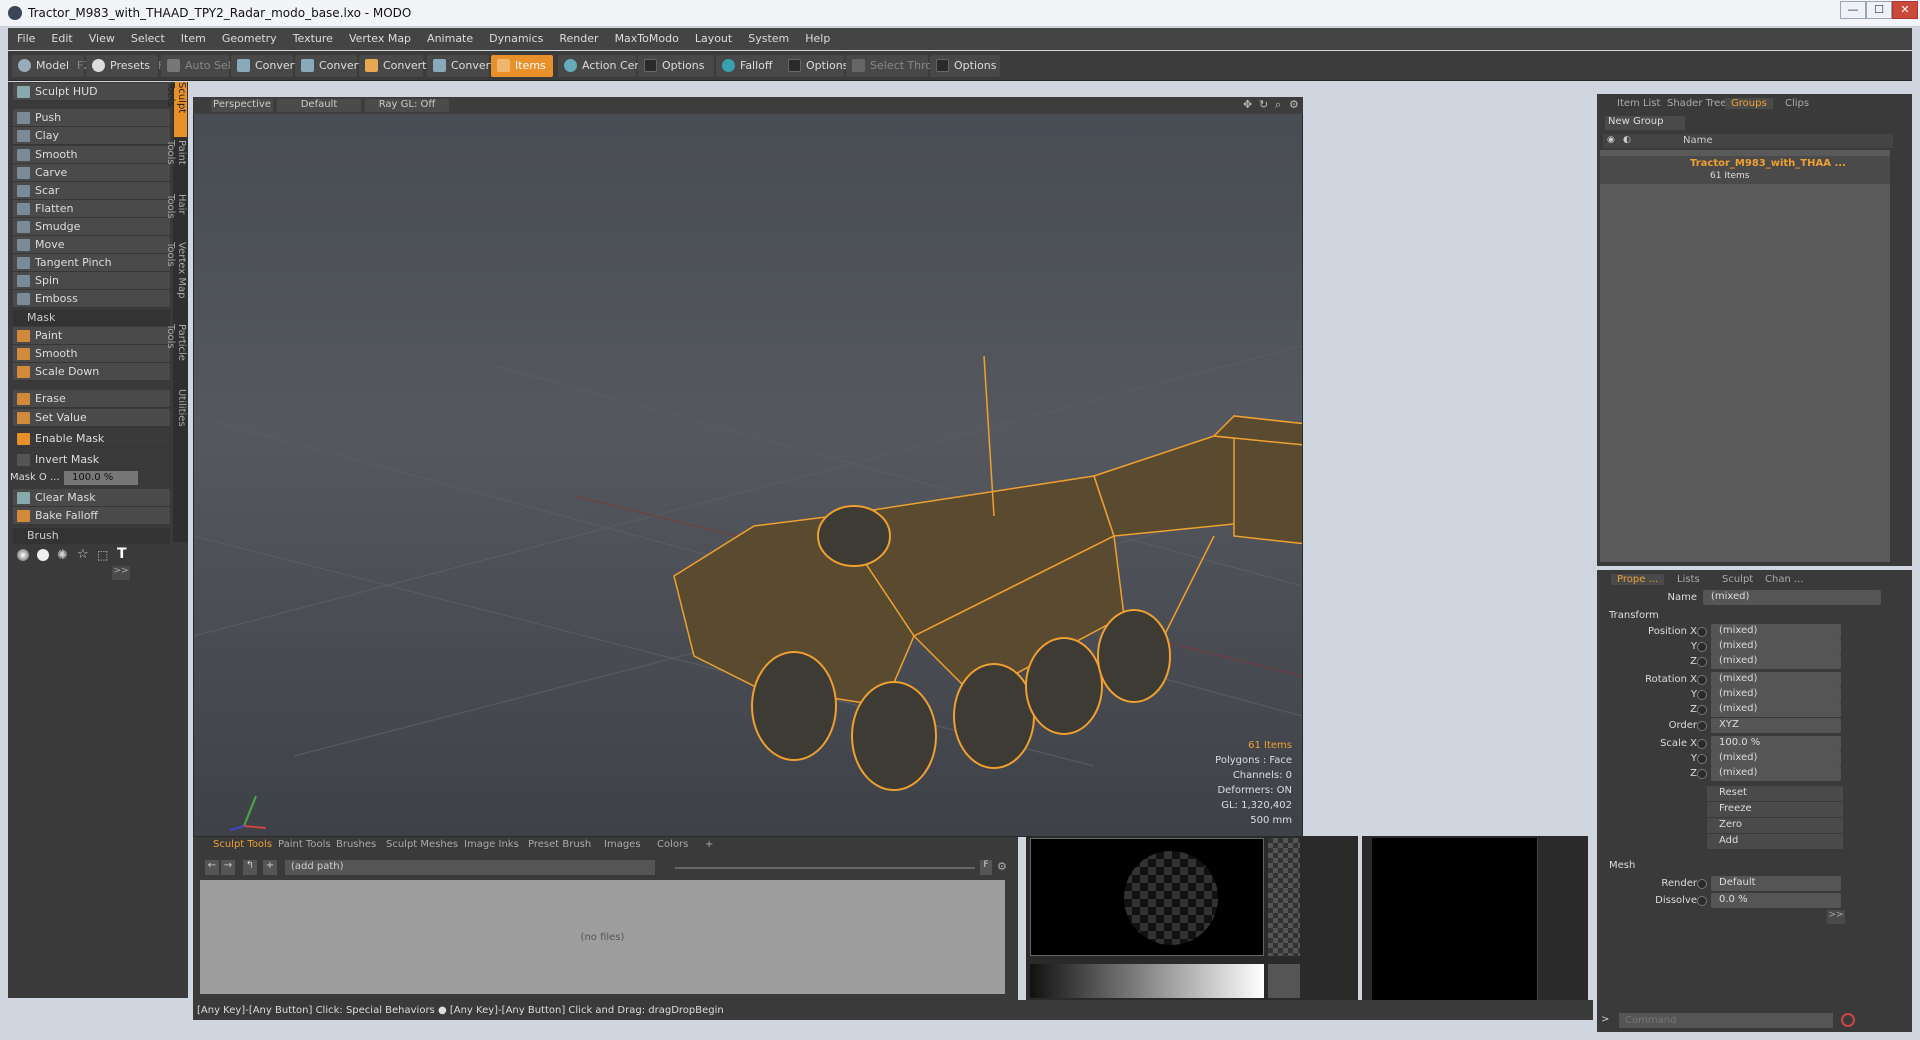 Image resolution: width=1920 pixels, height=1040 pixels. Describe the element at coordinates (986, 867) in the screenshot. I see `filter-button: F` at that location.